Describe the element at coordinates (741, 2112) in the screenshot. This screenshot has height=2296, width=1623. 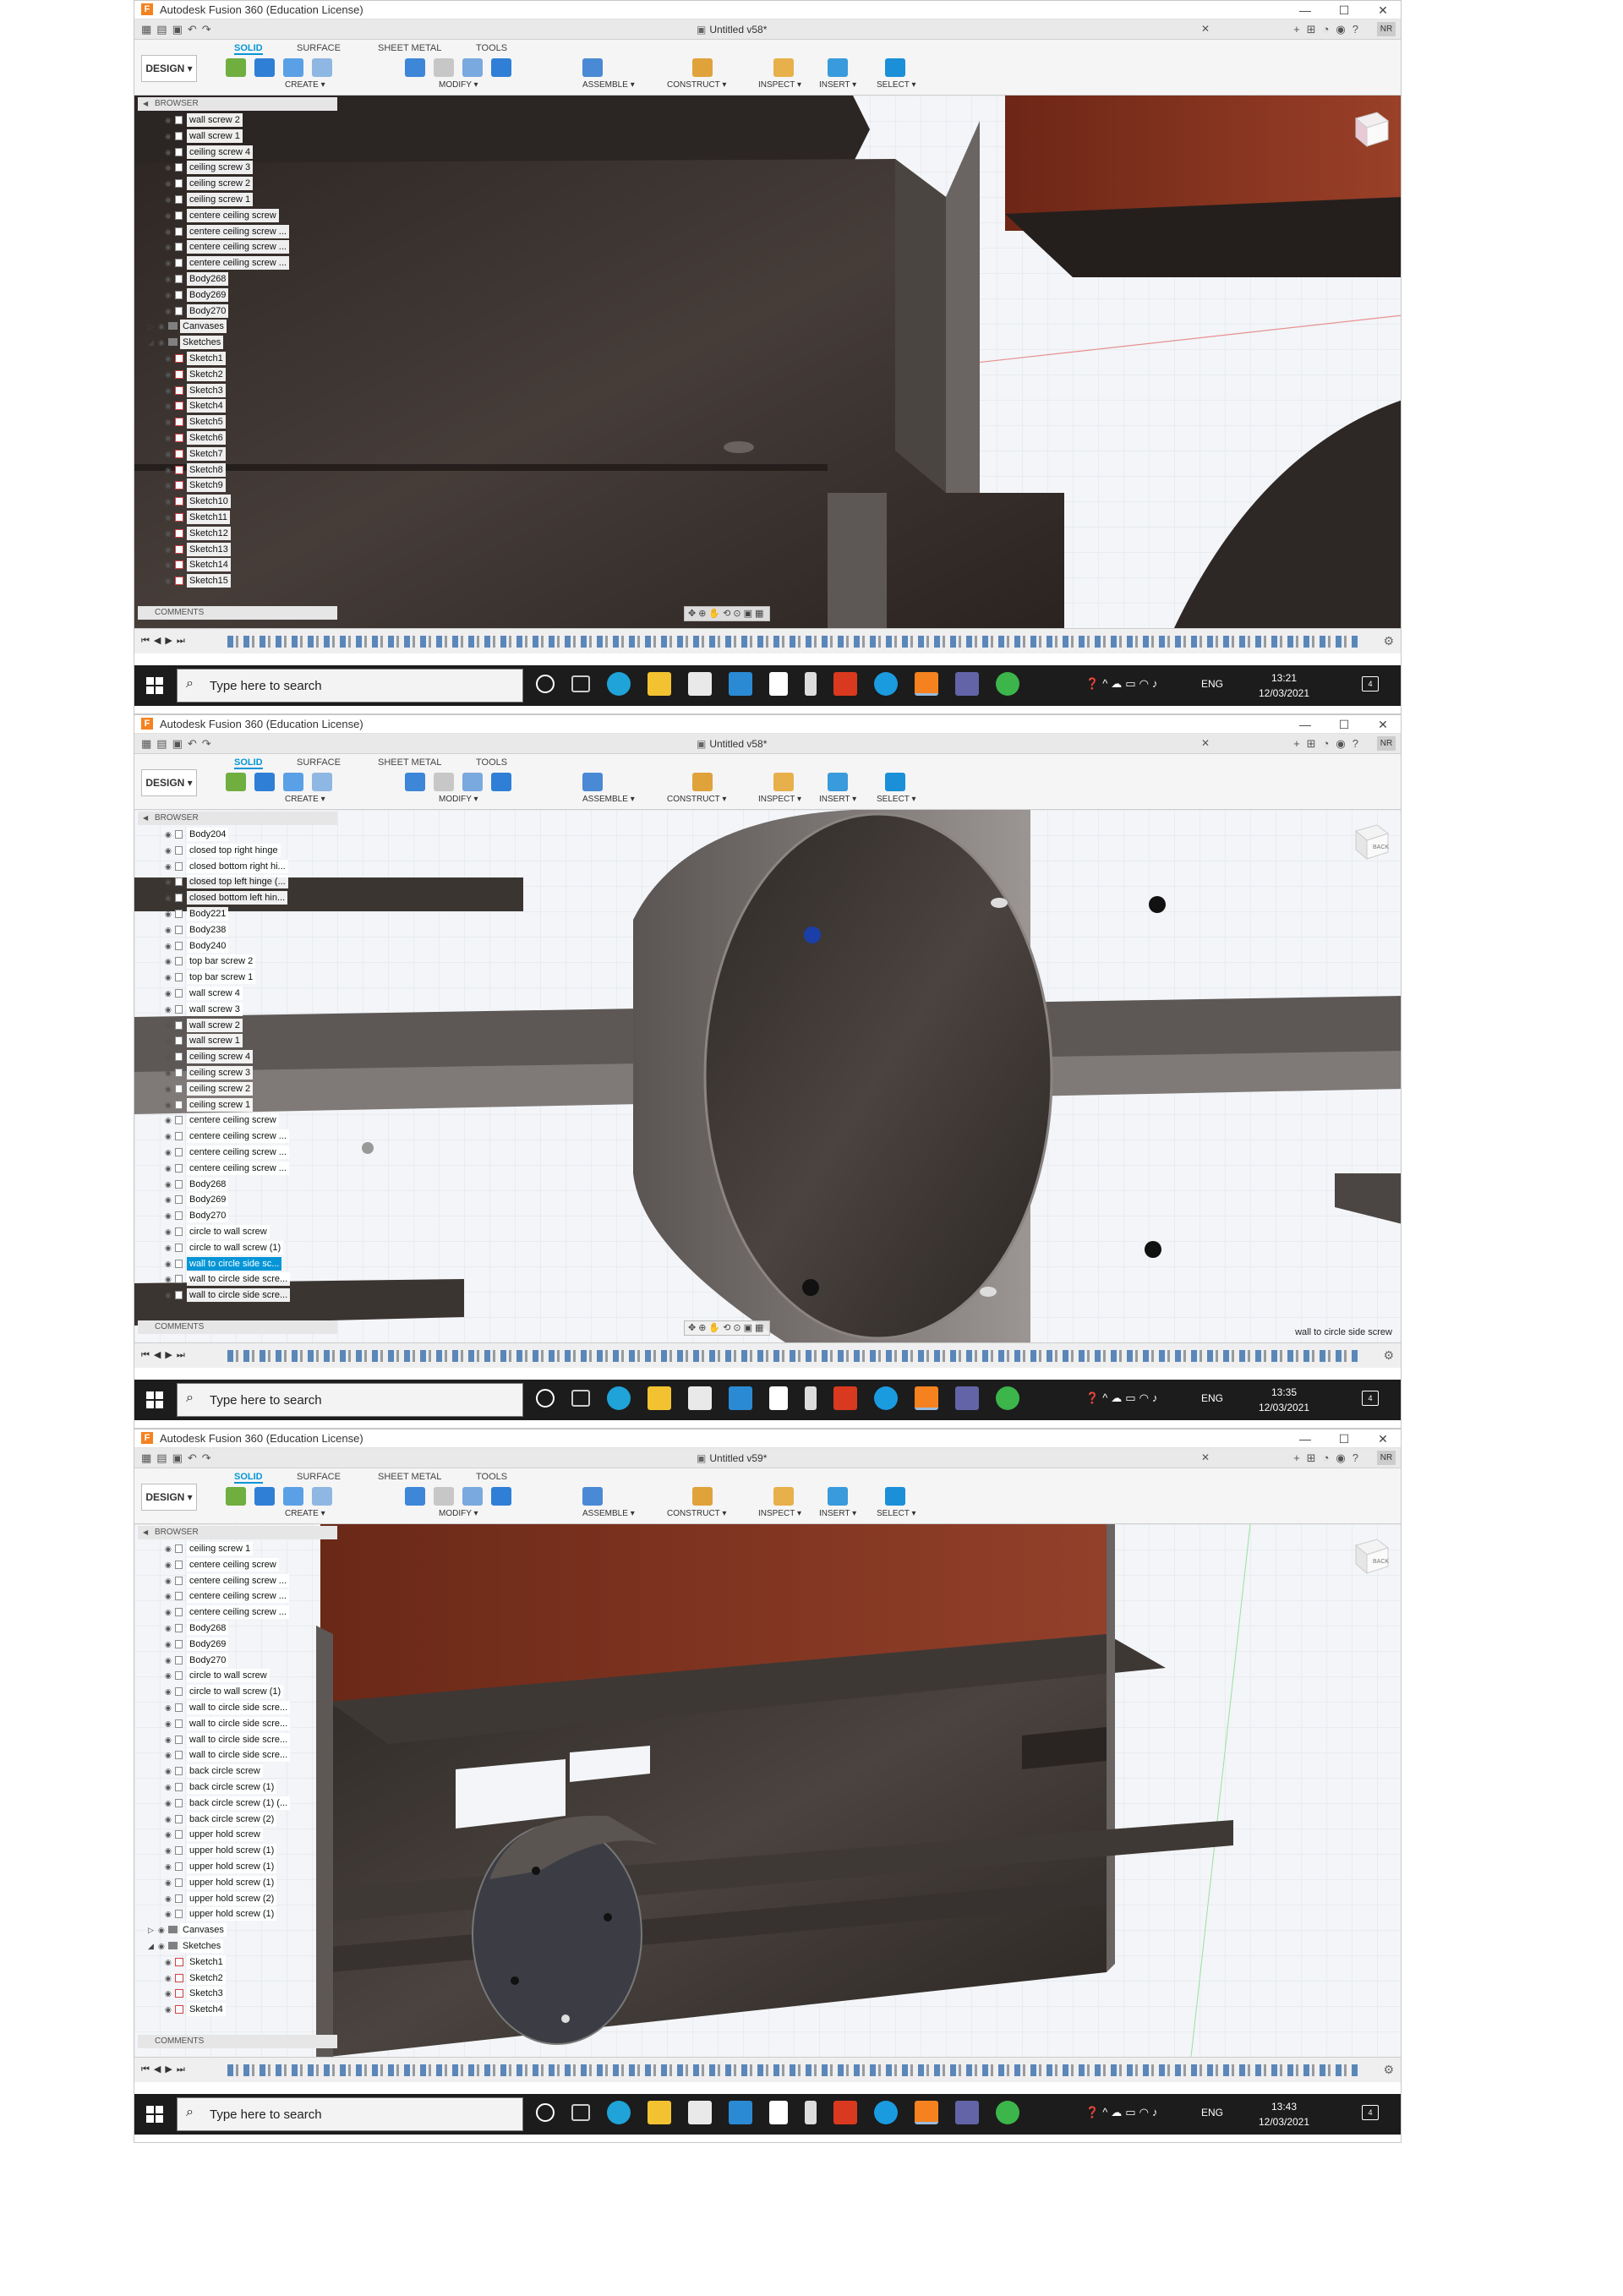
I see `mail-icon` at that location.